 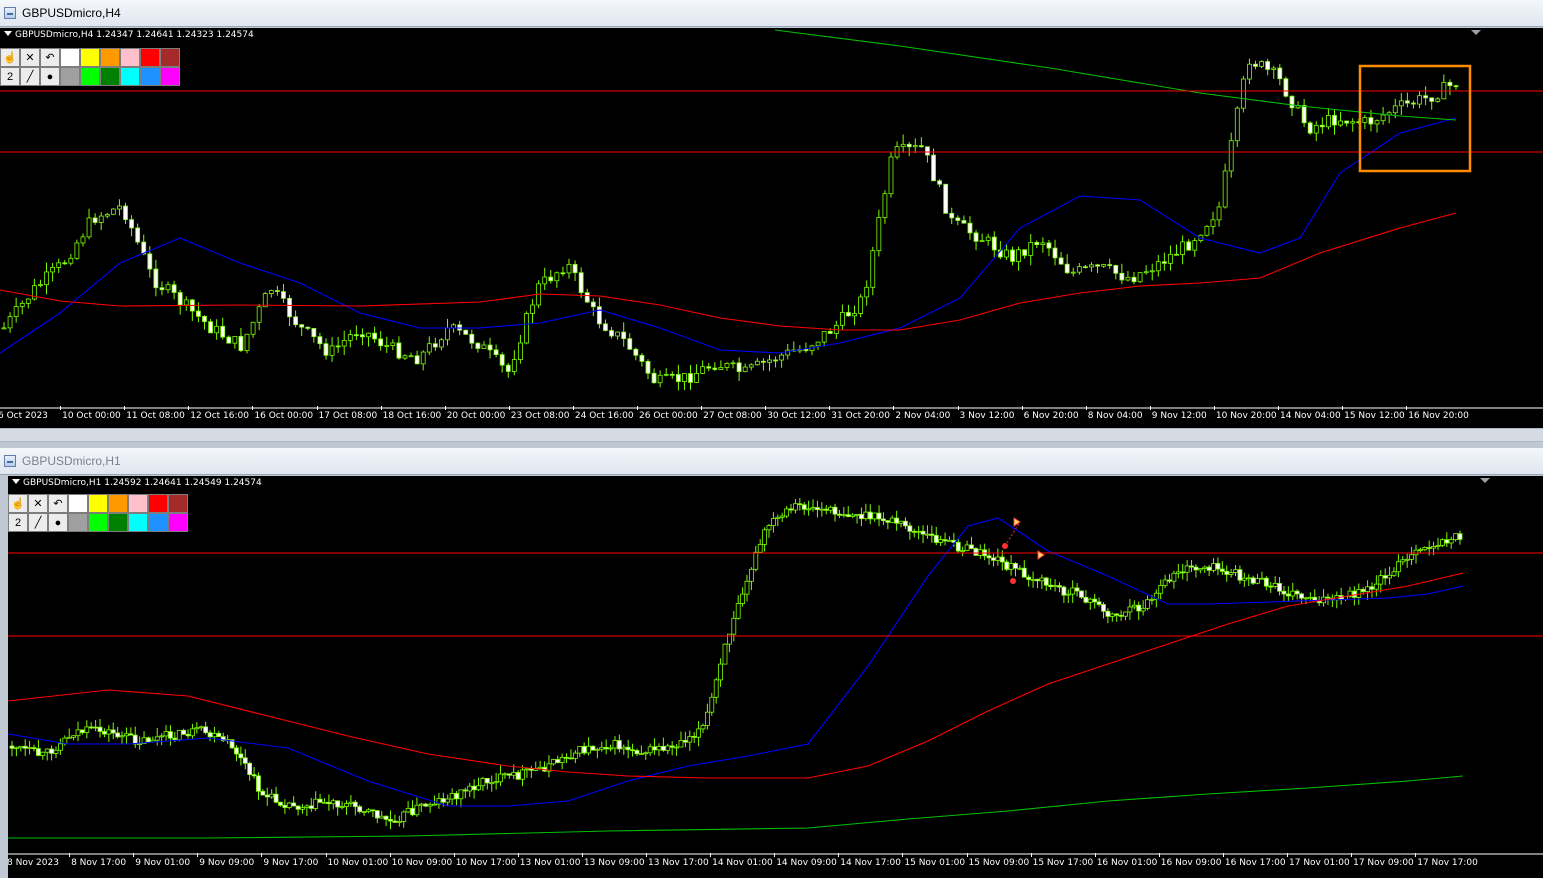 What do you see at coordinates (486, 863) in the screenshot?
I see `time-axis-label: 10 Nov 17:00` at bounding box center [486, 863].